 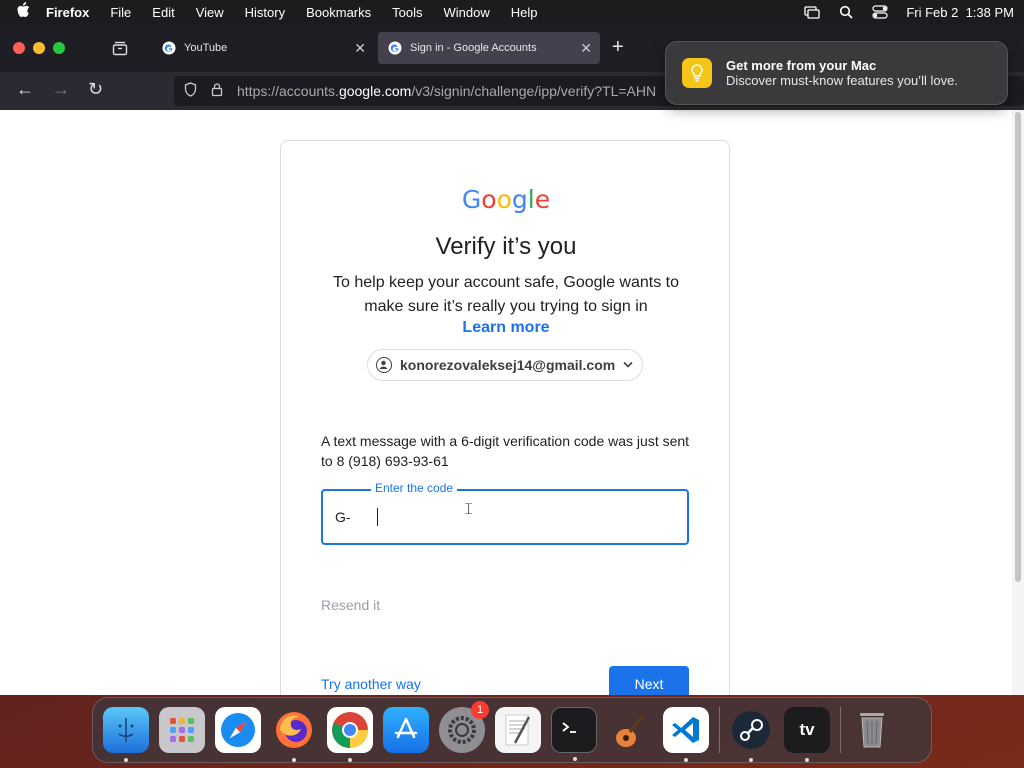 I want to click on code-field-label: Enter the code, so click(x=414, y=488).